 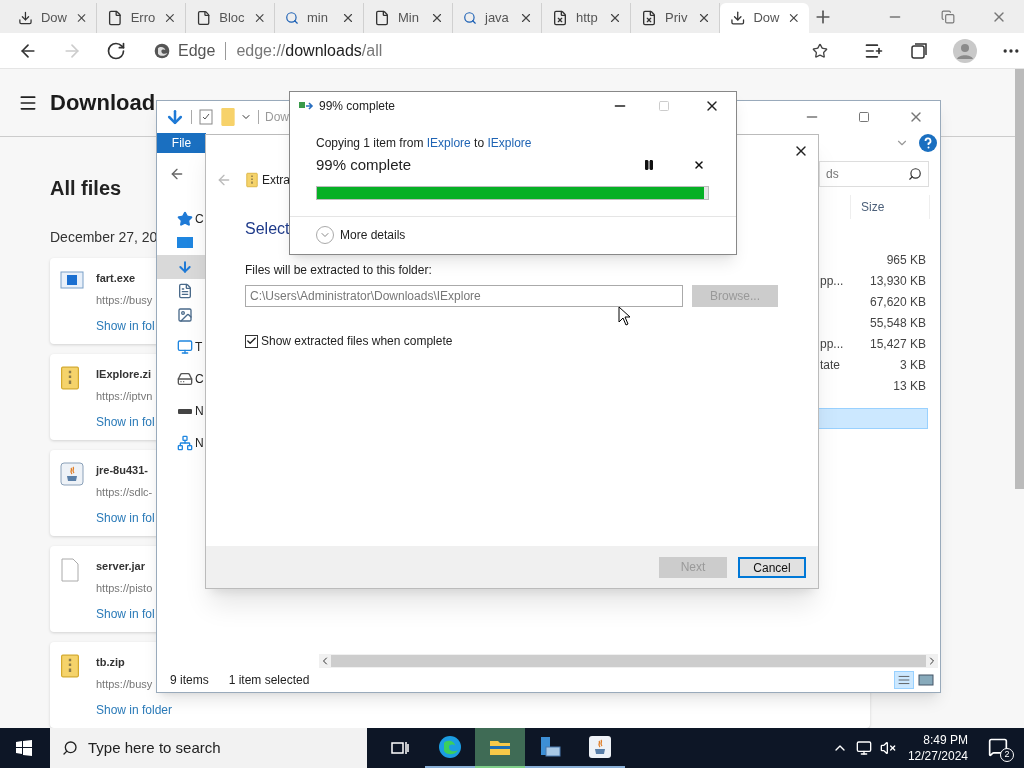 I want to click on file-row: tate 3 KB, so click(x=873, y=364).